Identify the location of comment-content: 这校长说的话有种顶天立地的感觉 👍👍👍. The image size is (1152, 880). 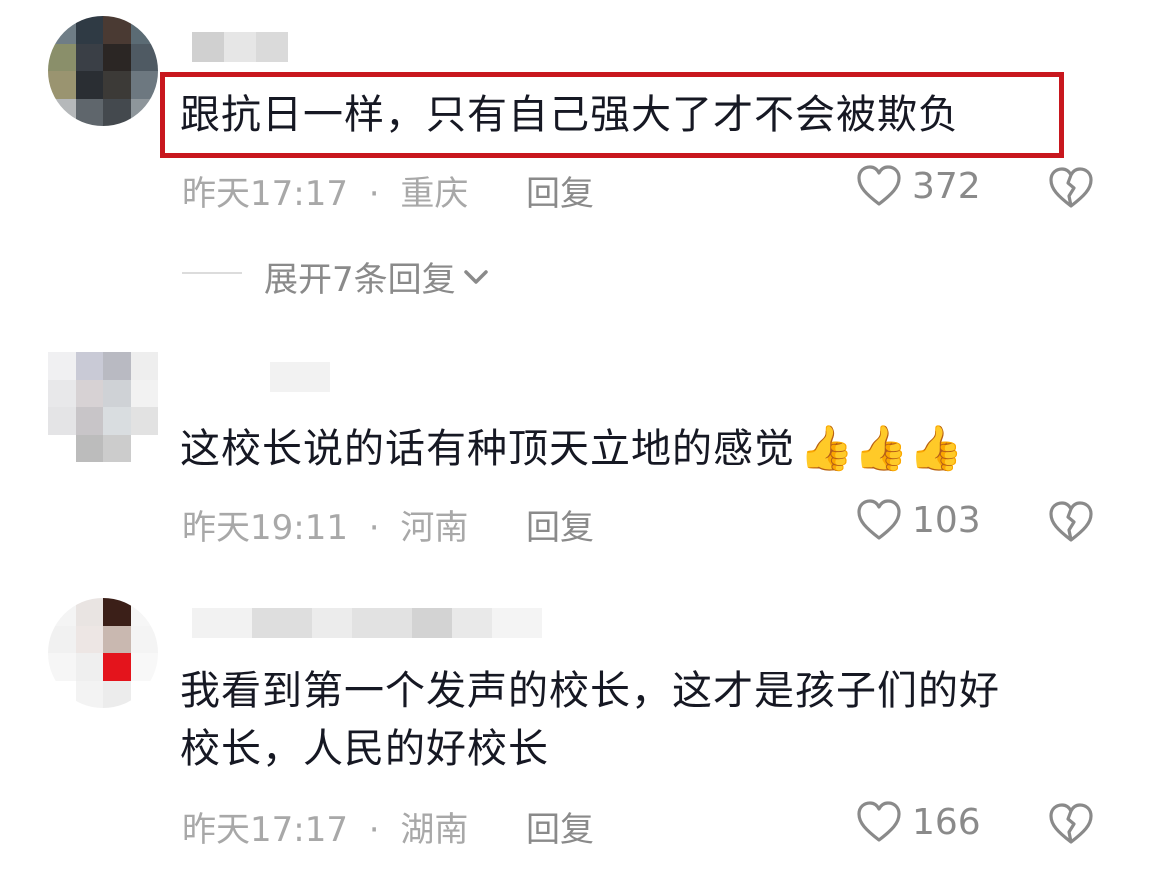
(571, 449).